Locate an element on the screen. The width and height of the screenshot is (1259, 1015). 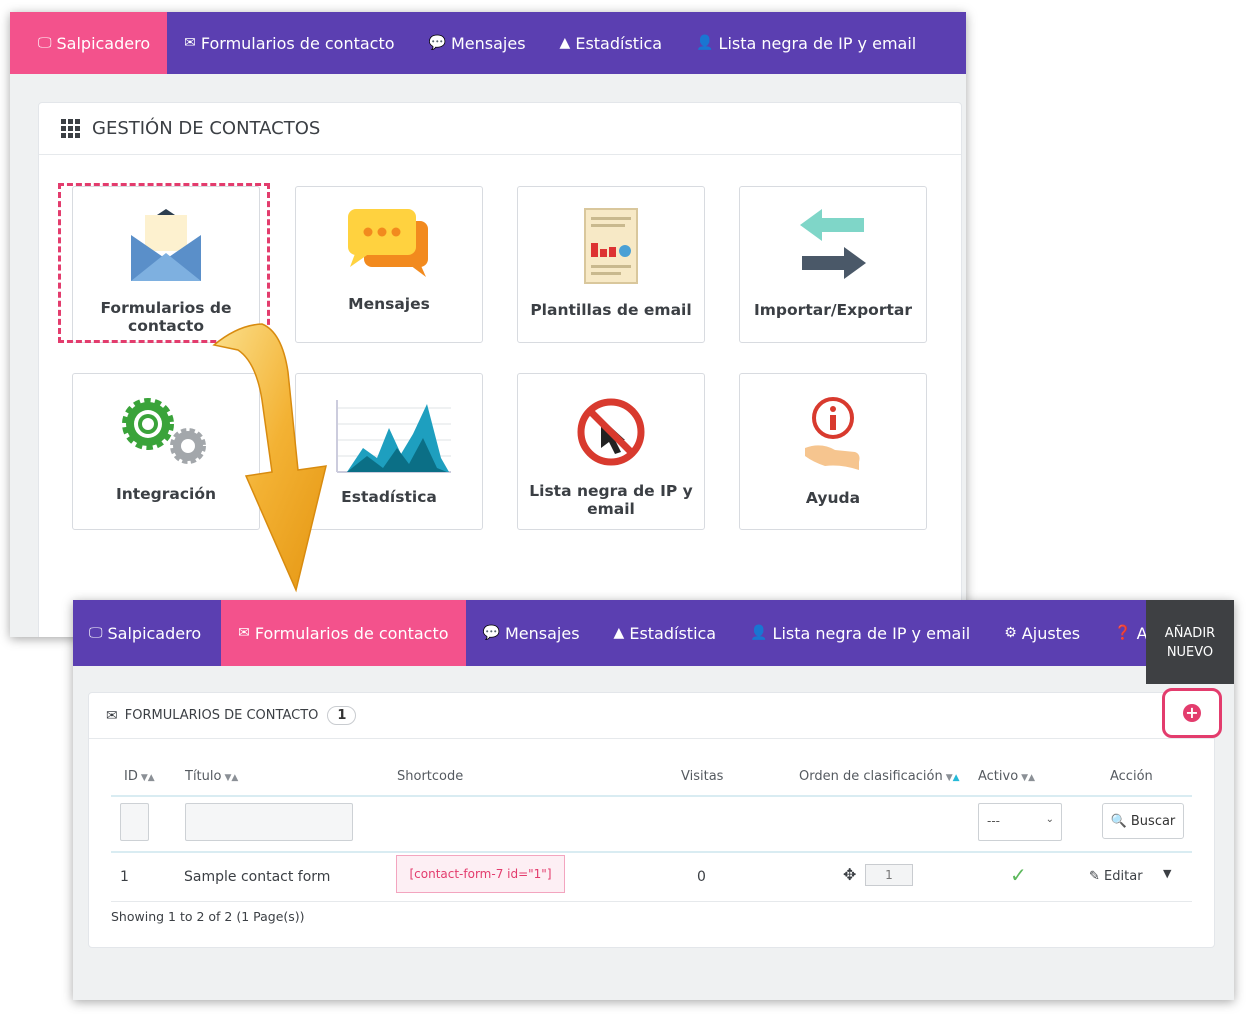
active-check-icon: ✓ is located at coordinates (1018, 875).